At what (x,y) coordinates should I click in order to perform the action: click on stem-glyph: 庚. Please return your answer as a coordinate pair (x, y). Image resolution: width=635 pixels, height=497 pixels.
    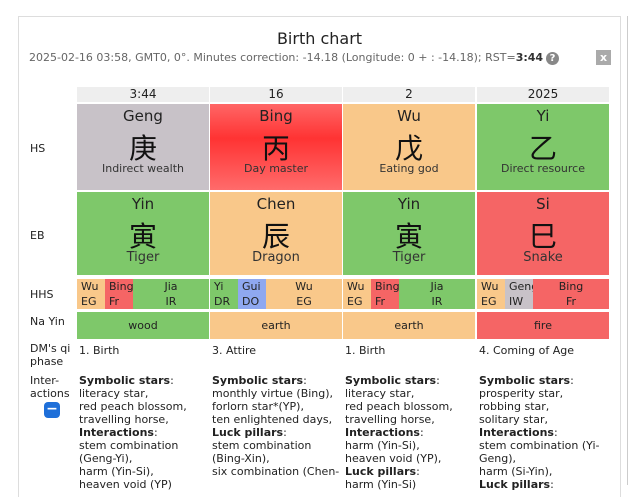
    Looking at the image, I should click on (142, 148).